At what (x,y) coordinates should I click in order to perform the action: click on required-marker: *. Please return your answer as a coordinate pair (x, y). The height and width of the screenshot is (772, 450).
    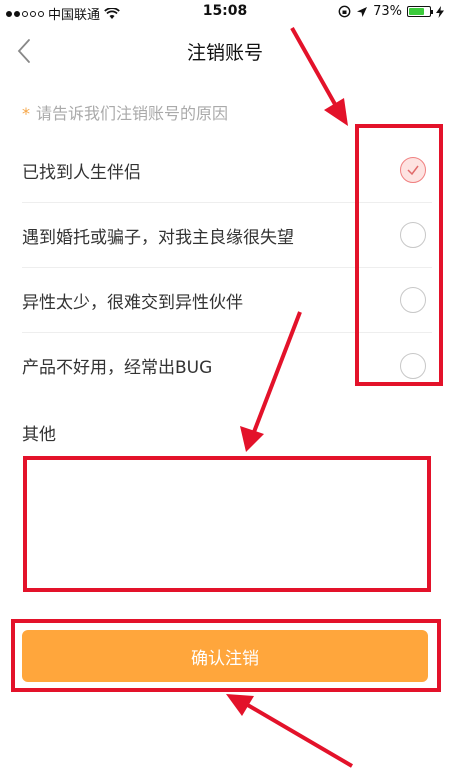
    Looking at the image, I should click on (26, 113).